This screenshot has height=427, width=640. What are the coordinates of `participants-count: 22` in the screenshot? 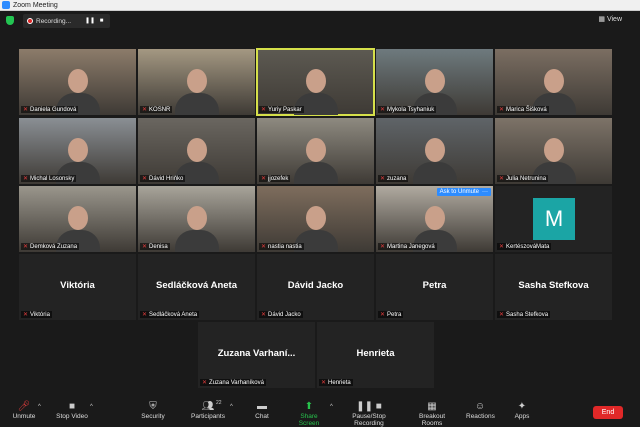 It's located at (219, 403).